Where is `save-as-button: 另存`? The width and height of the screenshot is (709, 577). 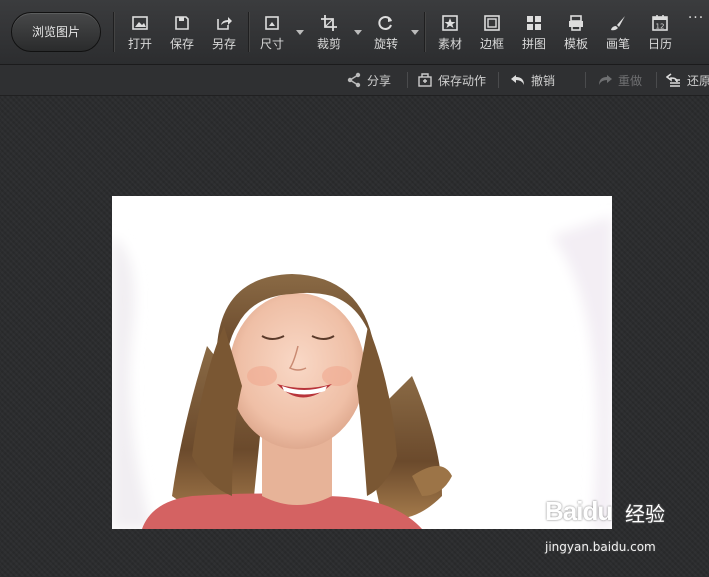
save-as-button: 另存 is located at coordinates (224, 35).